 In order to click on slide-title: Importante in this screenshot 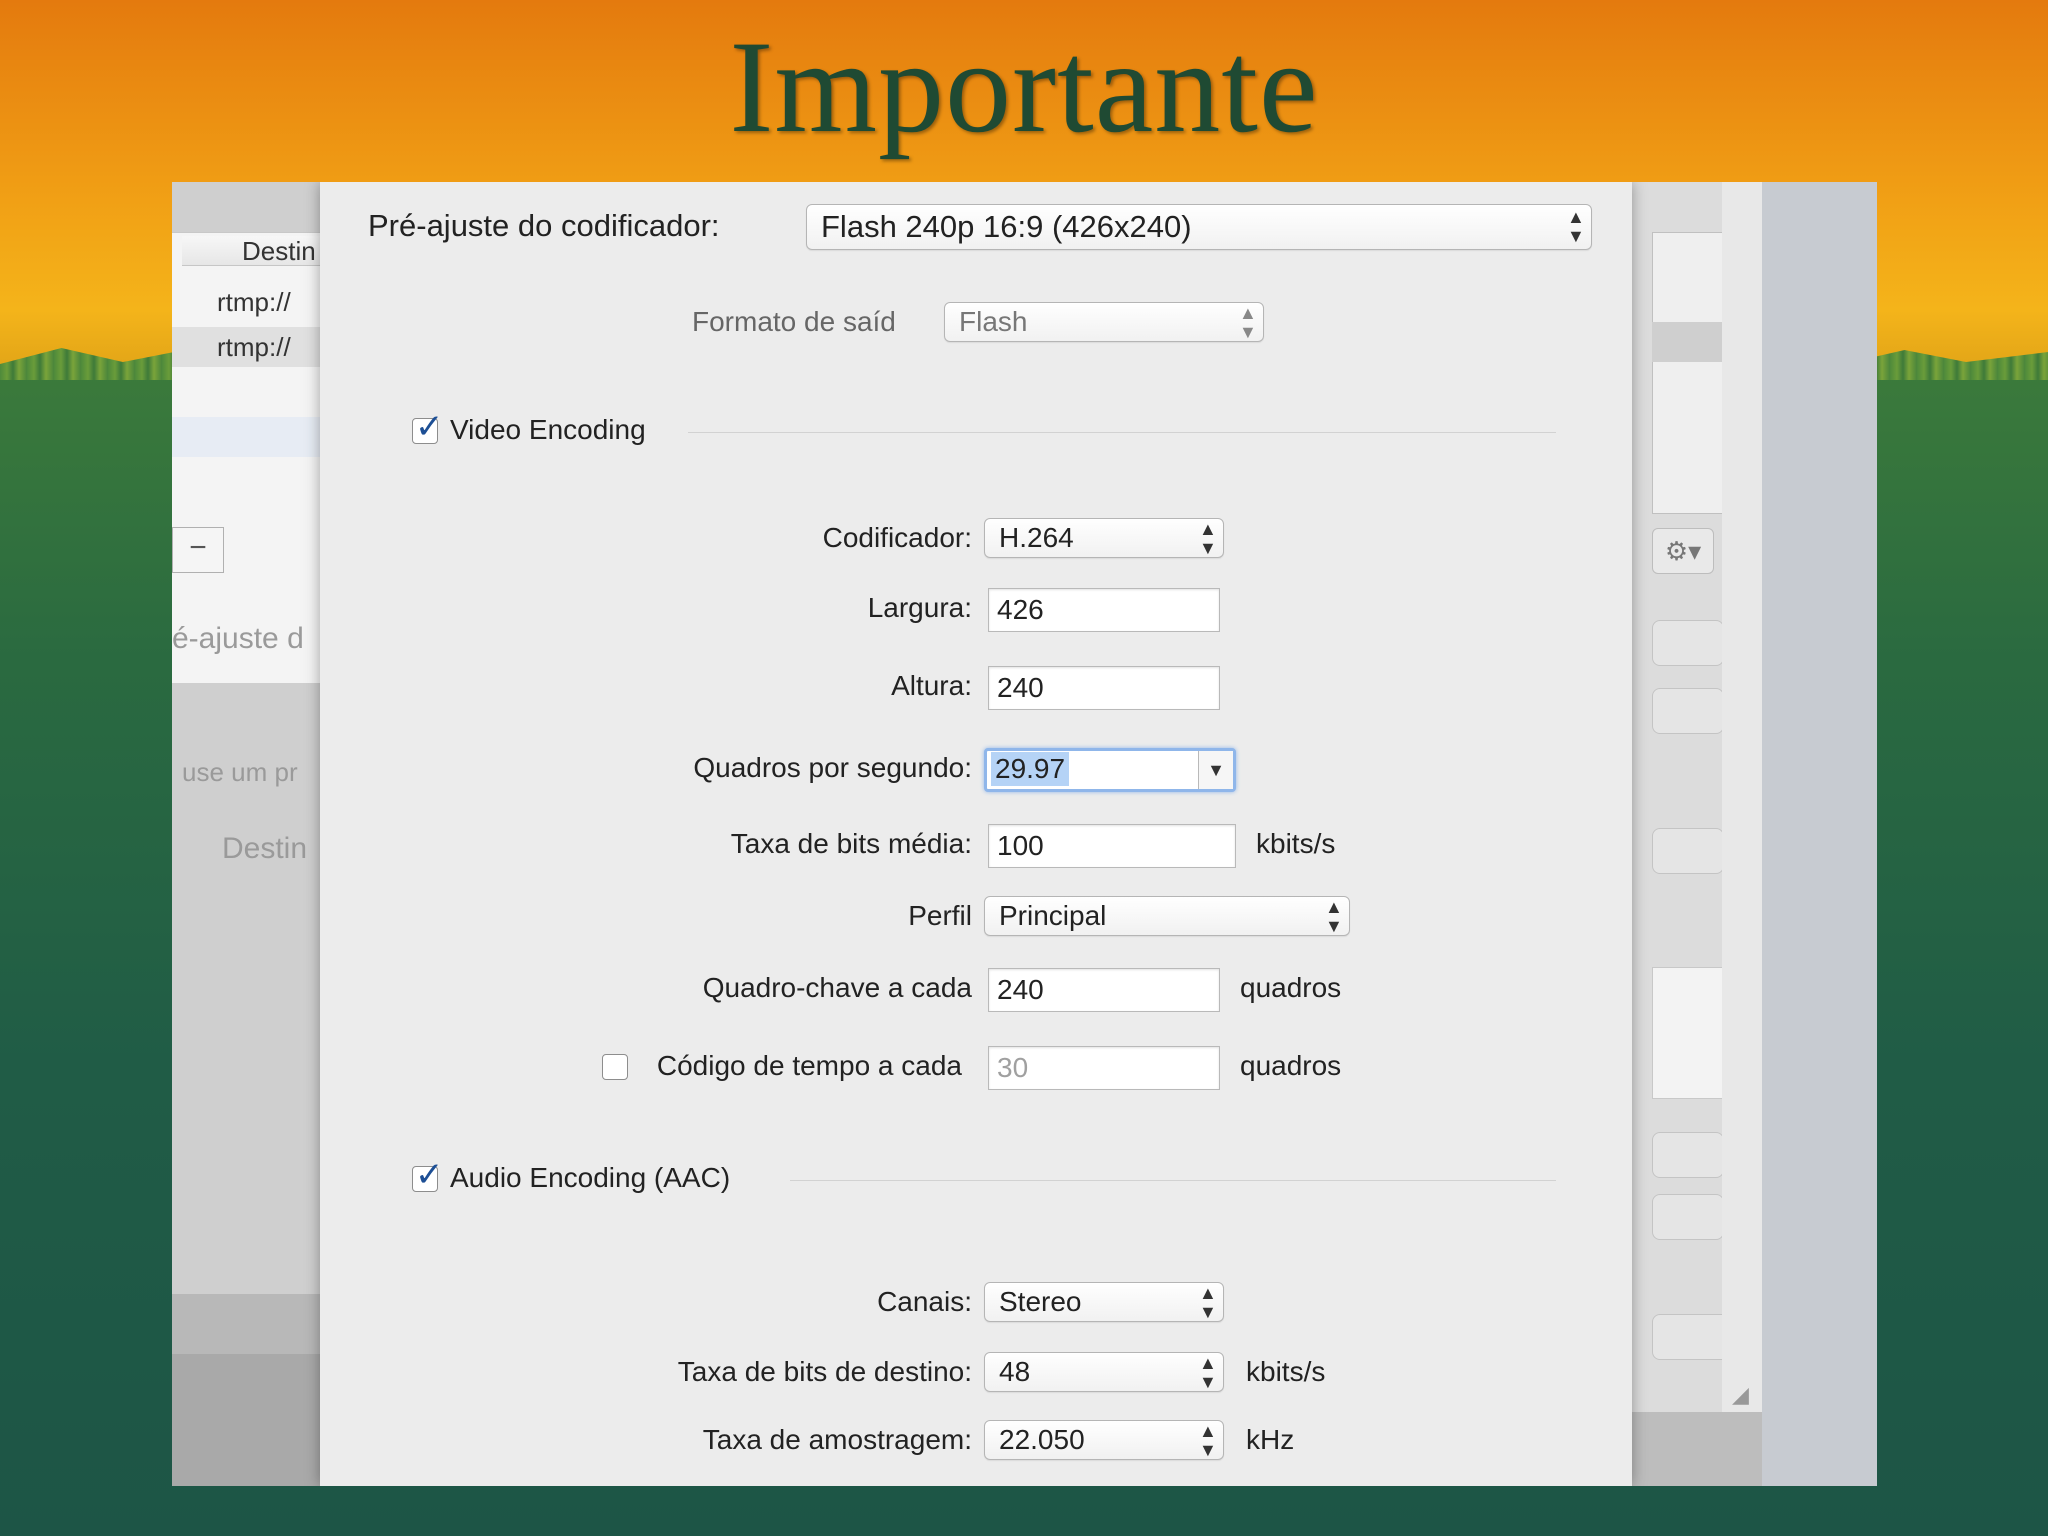, I will do `click(1024, 86)`.